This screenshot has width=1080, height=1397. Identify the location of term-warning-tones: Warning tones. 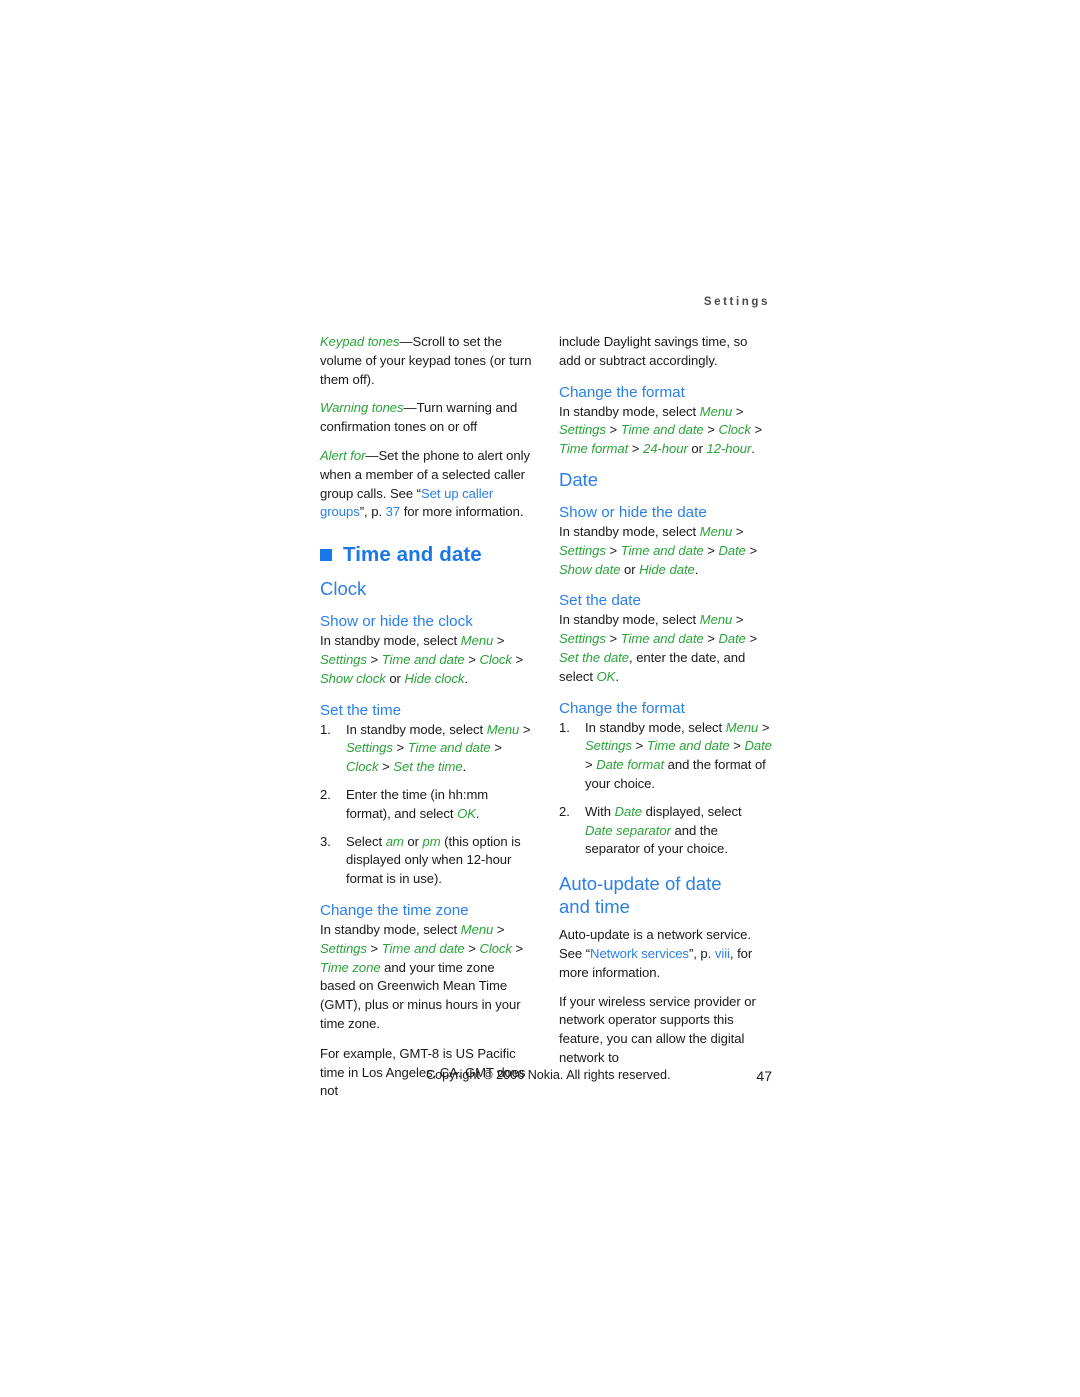
(362, 408).